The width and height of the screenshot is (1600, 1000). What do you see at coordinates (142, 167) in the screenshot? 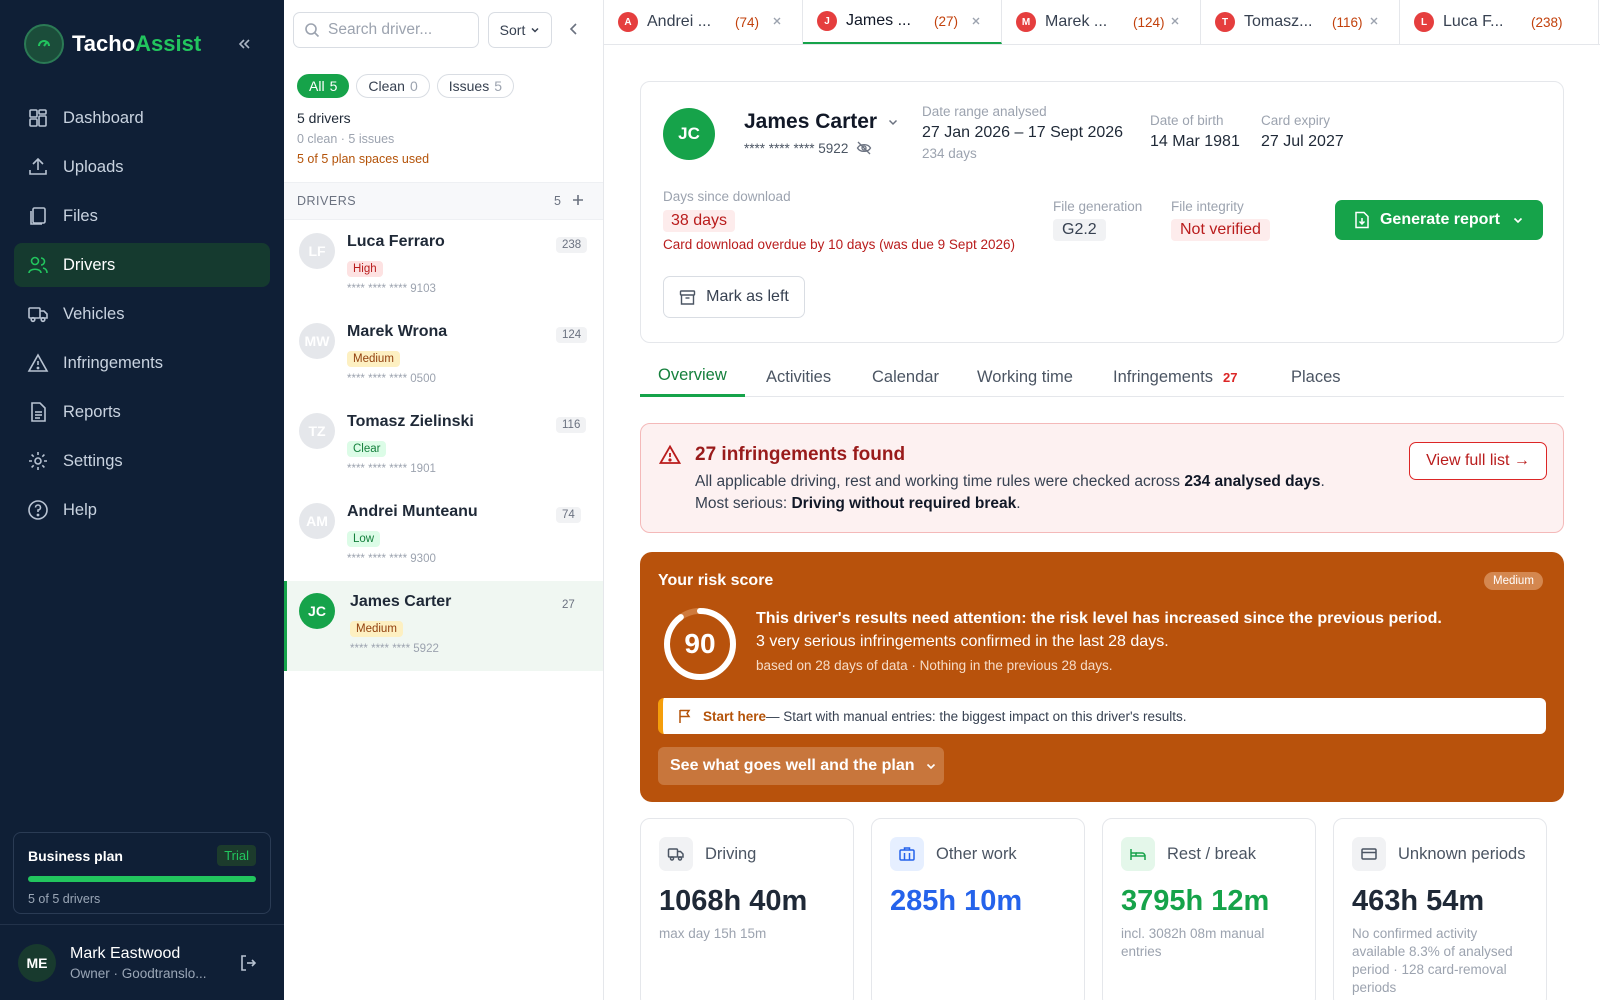
I see `sidebar-item-uploads: Uploads` at bounding box center [142, 167].